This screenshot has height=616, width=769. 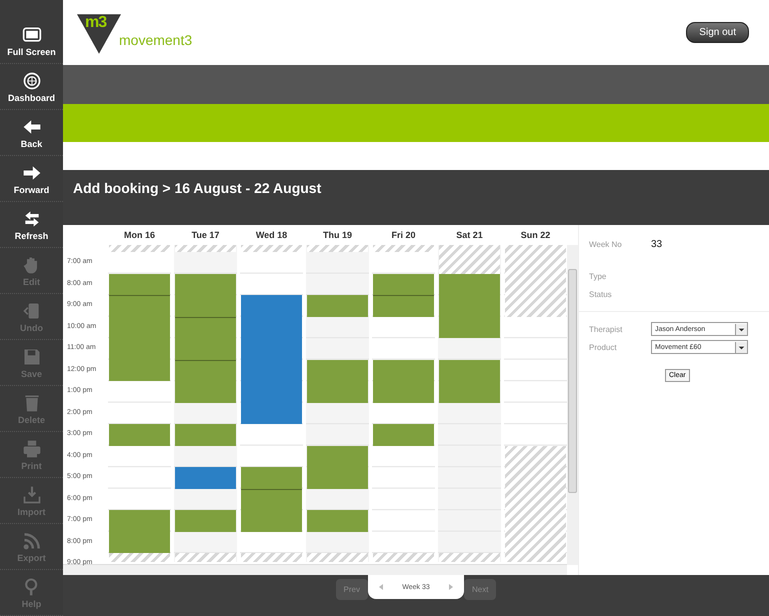 I want to click on field-label: Status, so click(x=601, y=294).